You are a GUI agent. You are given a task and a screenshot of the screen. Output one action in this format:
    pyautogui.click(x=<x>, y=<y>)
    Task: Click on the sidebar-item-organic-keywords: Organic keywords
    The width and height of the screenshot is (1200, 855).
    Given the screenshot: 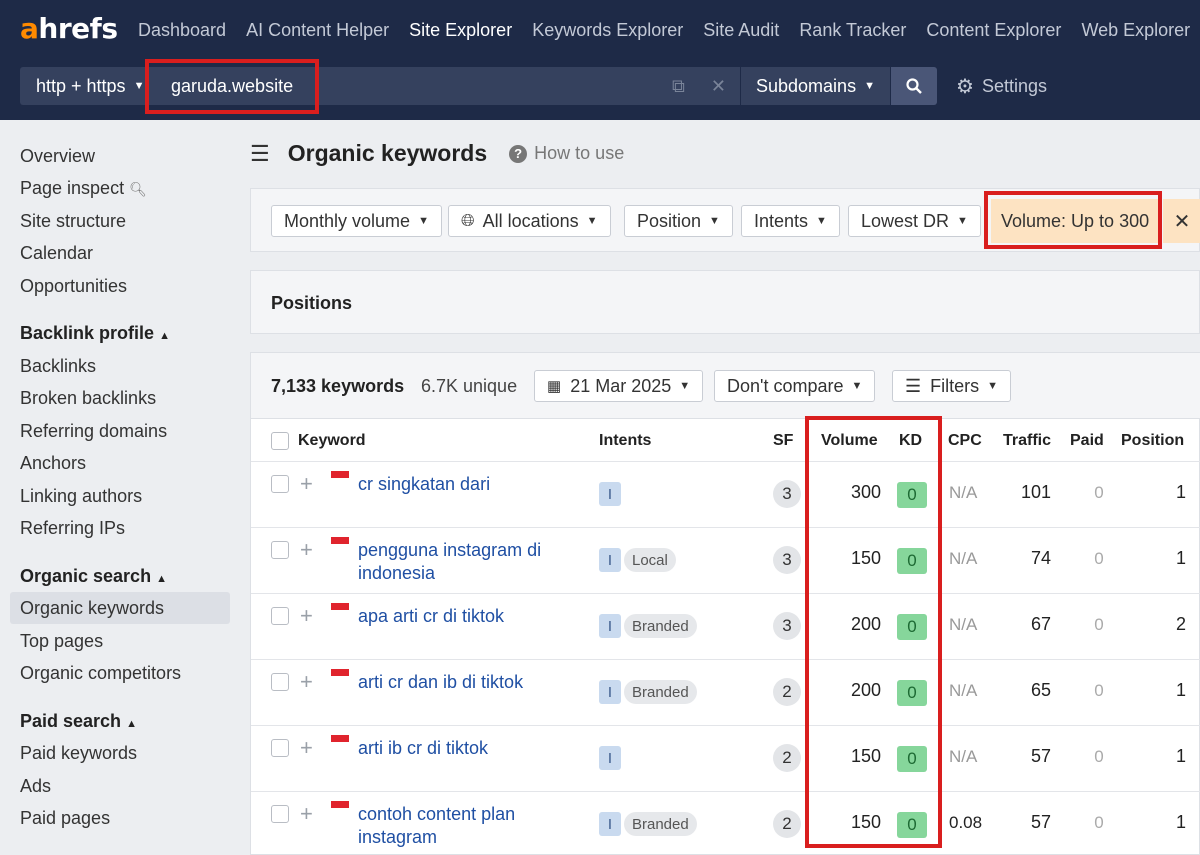 What is the action you would take?
    pyautogui.click(x=92, y=608)
    